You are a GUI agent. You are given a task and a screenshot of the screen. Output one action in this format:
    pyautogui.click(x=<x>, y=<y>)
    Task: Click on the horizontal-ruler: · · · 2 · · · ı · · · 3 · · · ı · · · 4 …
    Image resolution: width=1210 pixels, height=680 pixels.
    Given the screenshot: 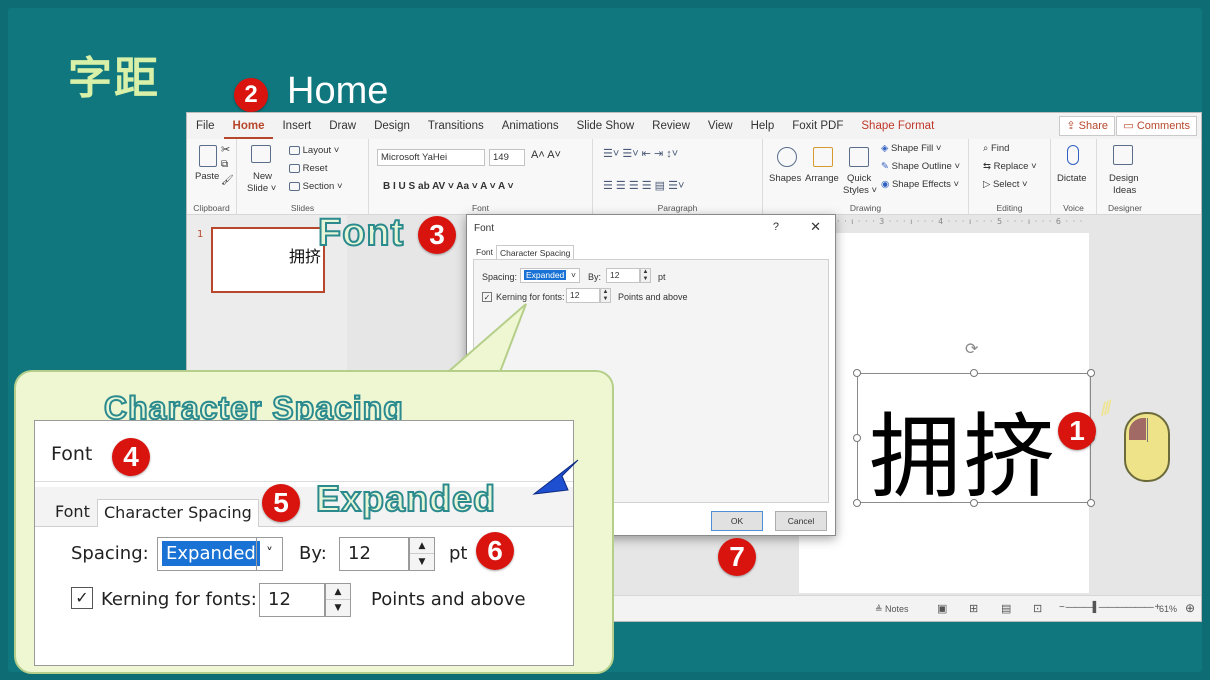 What is the action you would take?
    pyautogui.click(x=941, y=221)
    